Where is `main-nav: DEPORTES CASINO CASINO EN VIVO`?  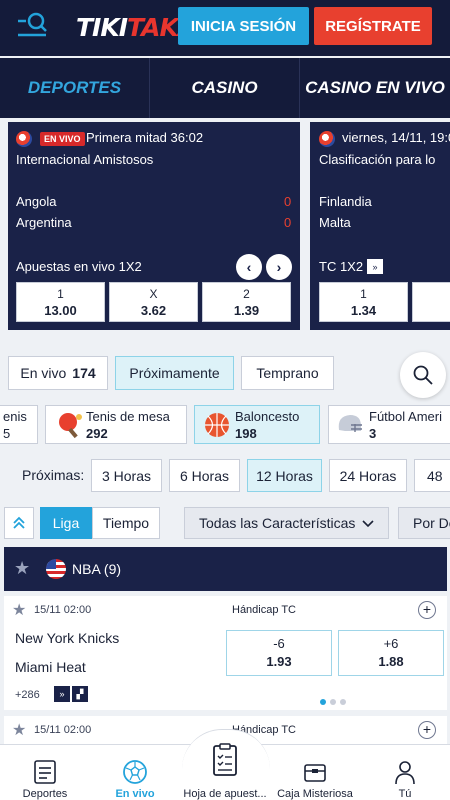
main-nav: DEPORTES CASINO CASINO EN VIVO is located at coordinates (225, 88).